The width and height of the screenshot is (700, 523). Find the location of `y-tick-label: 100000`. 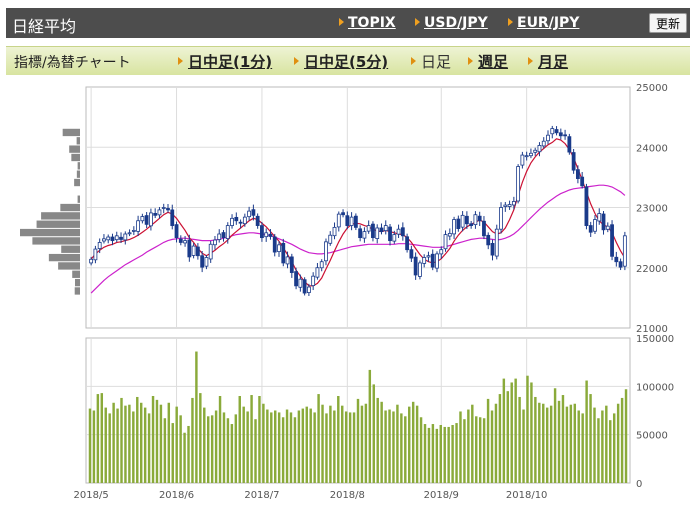

y-tick-label: 100000 is located at coordinates (655, 387).